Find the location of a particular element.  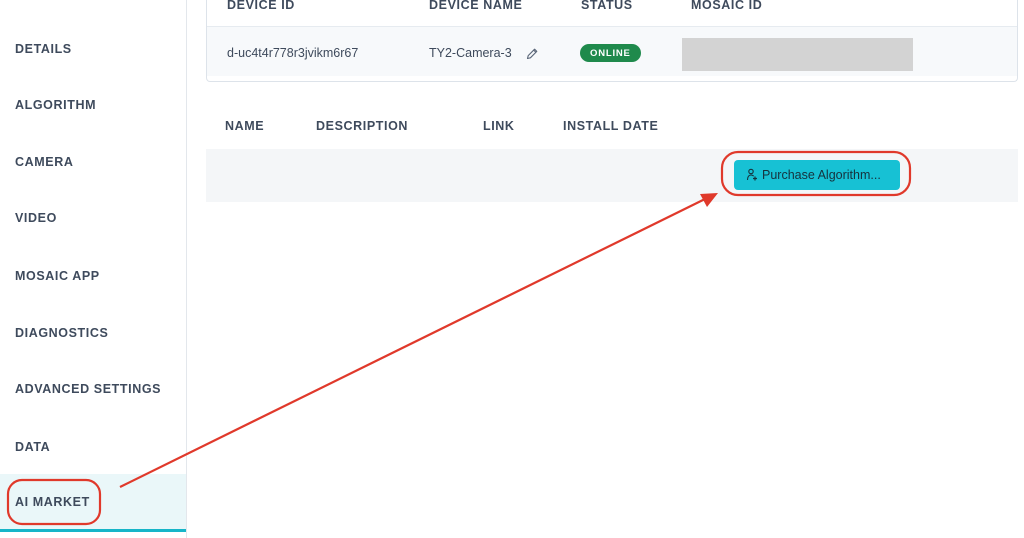

sidebar-item-advanced-settings: ADVANCED SETTINGS is located at coordinates (93, 389).